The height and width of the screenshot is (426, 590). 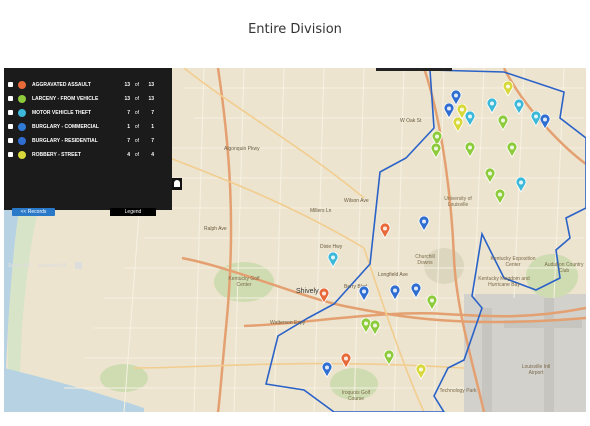 I want to click on toggle-icon, so click(x=177, y=183).